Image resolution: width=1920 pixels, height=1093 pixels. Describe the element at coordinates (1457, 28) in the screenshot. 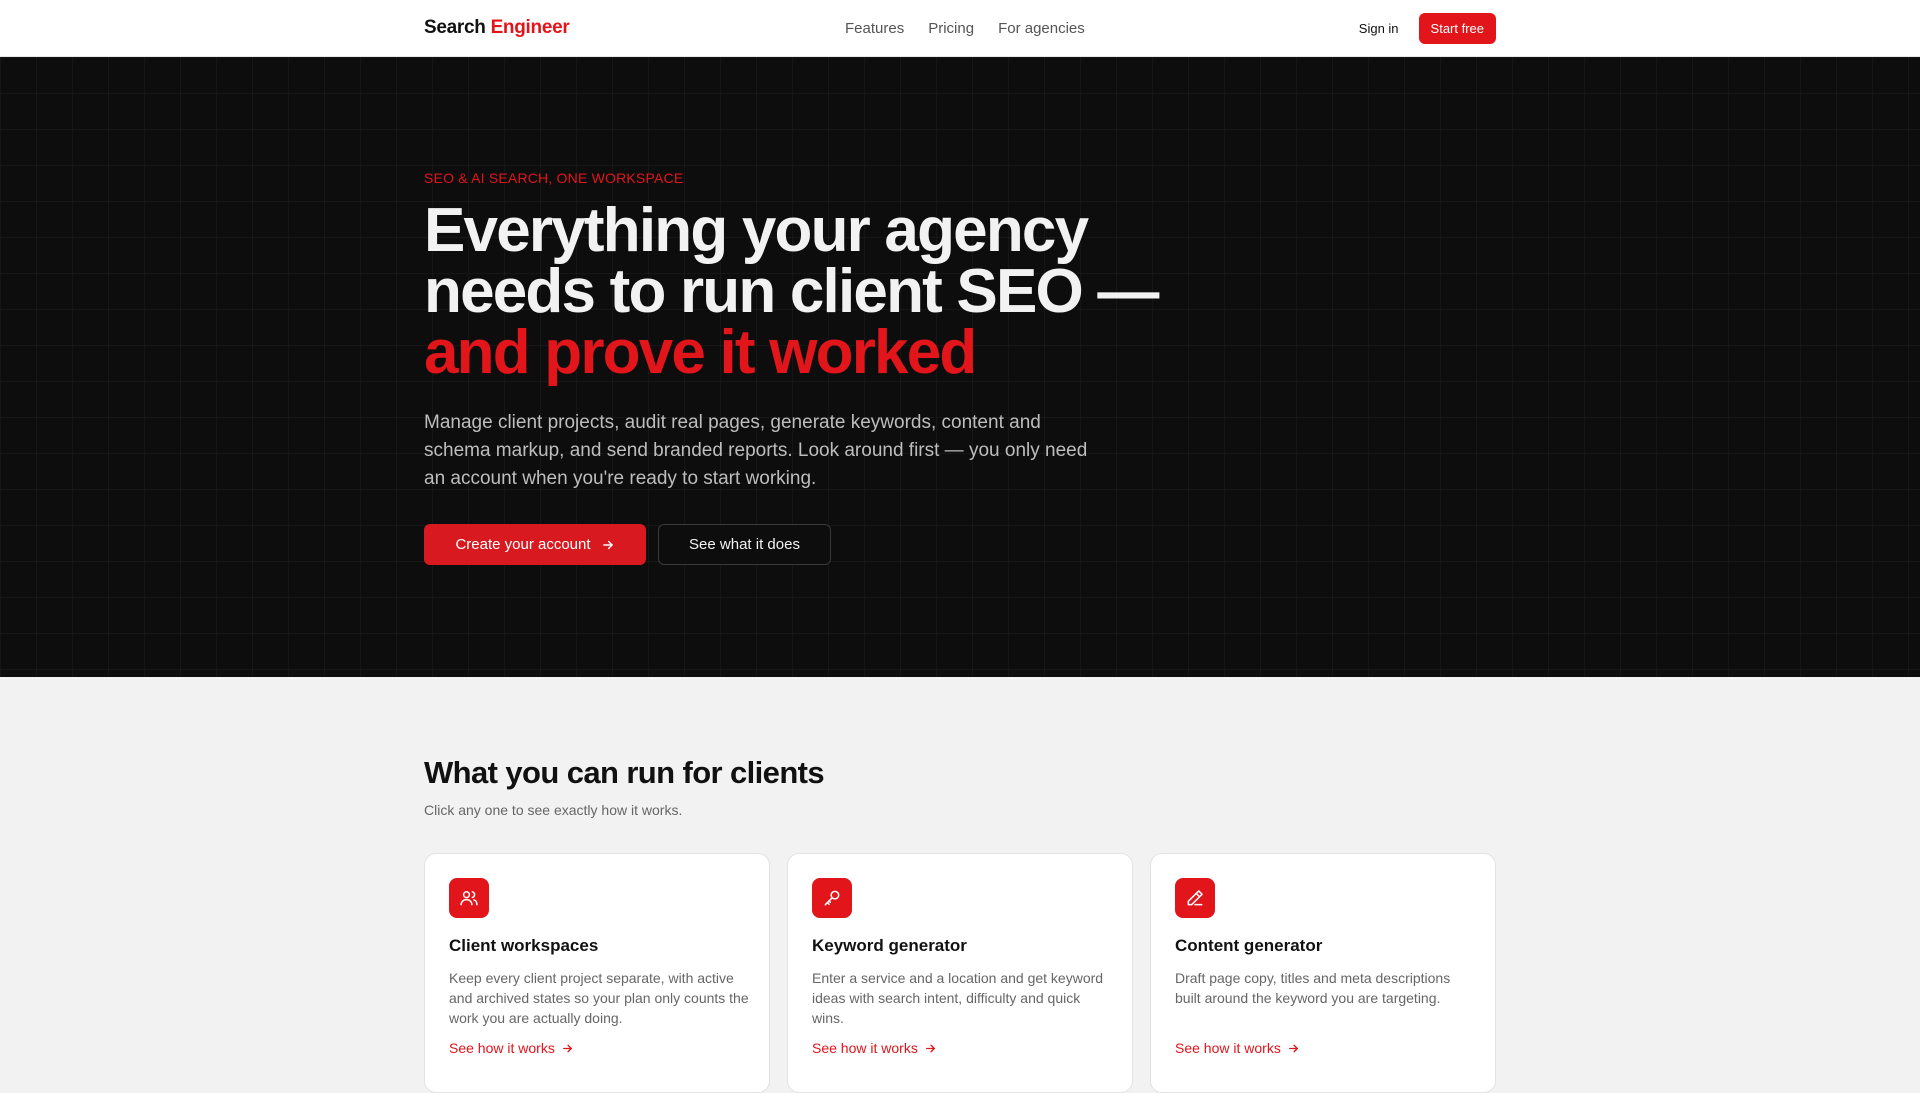

I see `start-free-button: Start free` at that location.